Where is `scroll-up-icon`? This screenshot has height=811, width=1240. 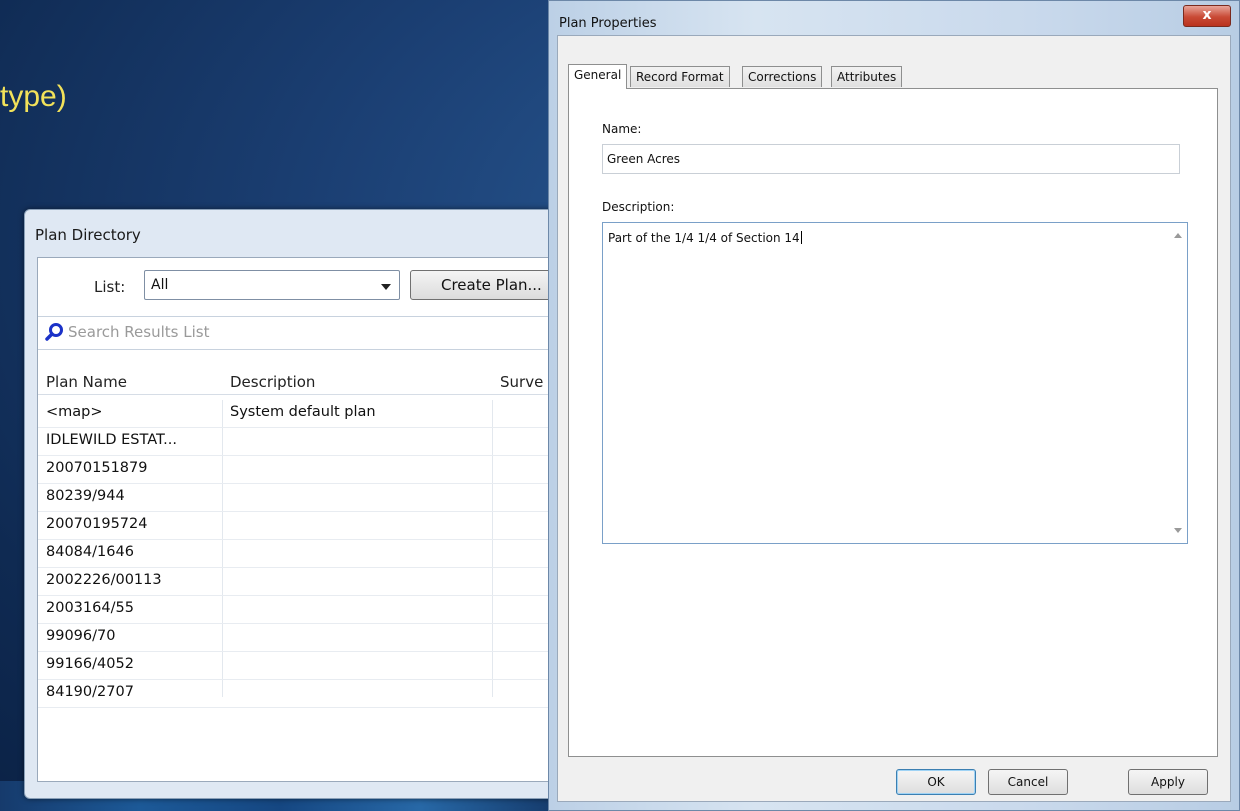 scroll-up-icon is located at coordinates (1178, 235).